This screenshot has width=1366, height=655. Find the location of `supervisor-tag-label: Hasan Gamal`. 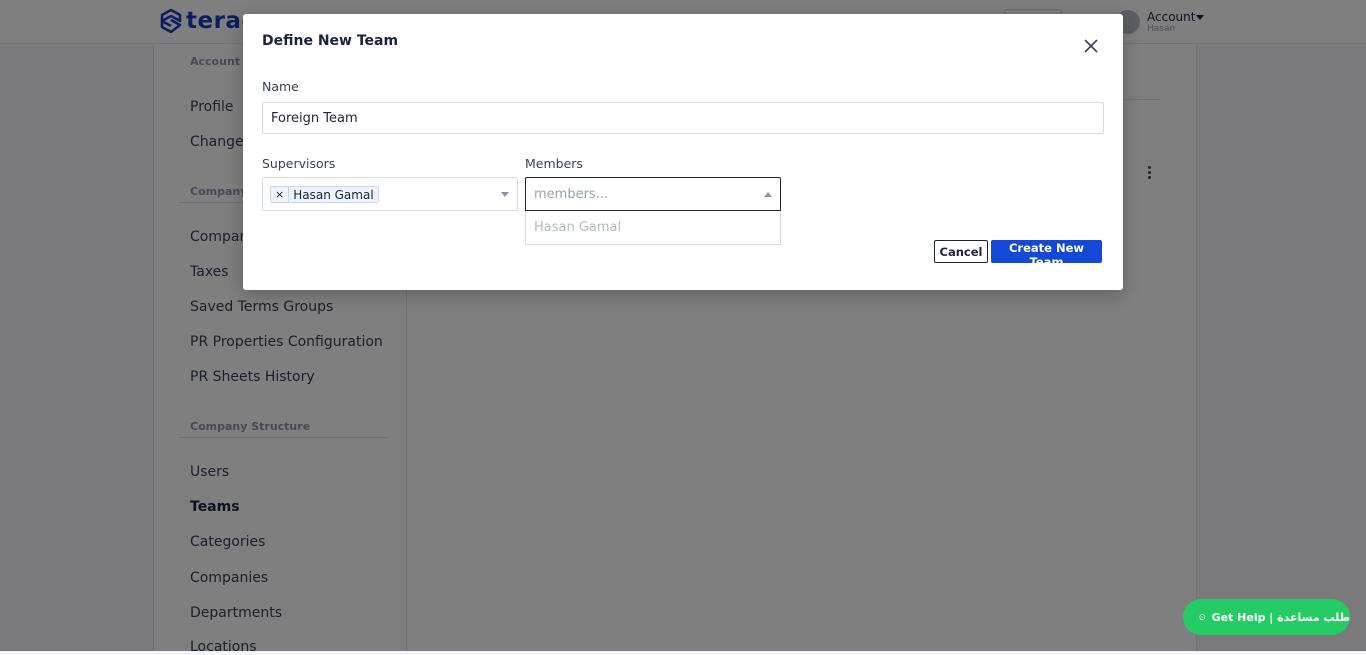

supervisor-tag-label: Hasan Gamal is located at coordinates (333, 194).